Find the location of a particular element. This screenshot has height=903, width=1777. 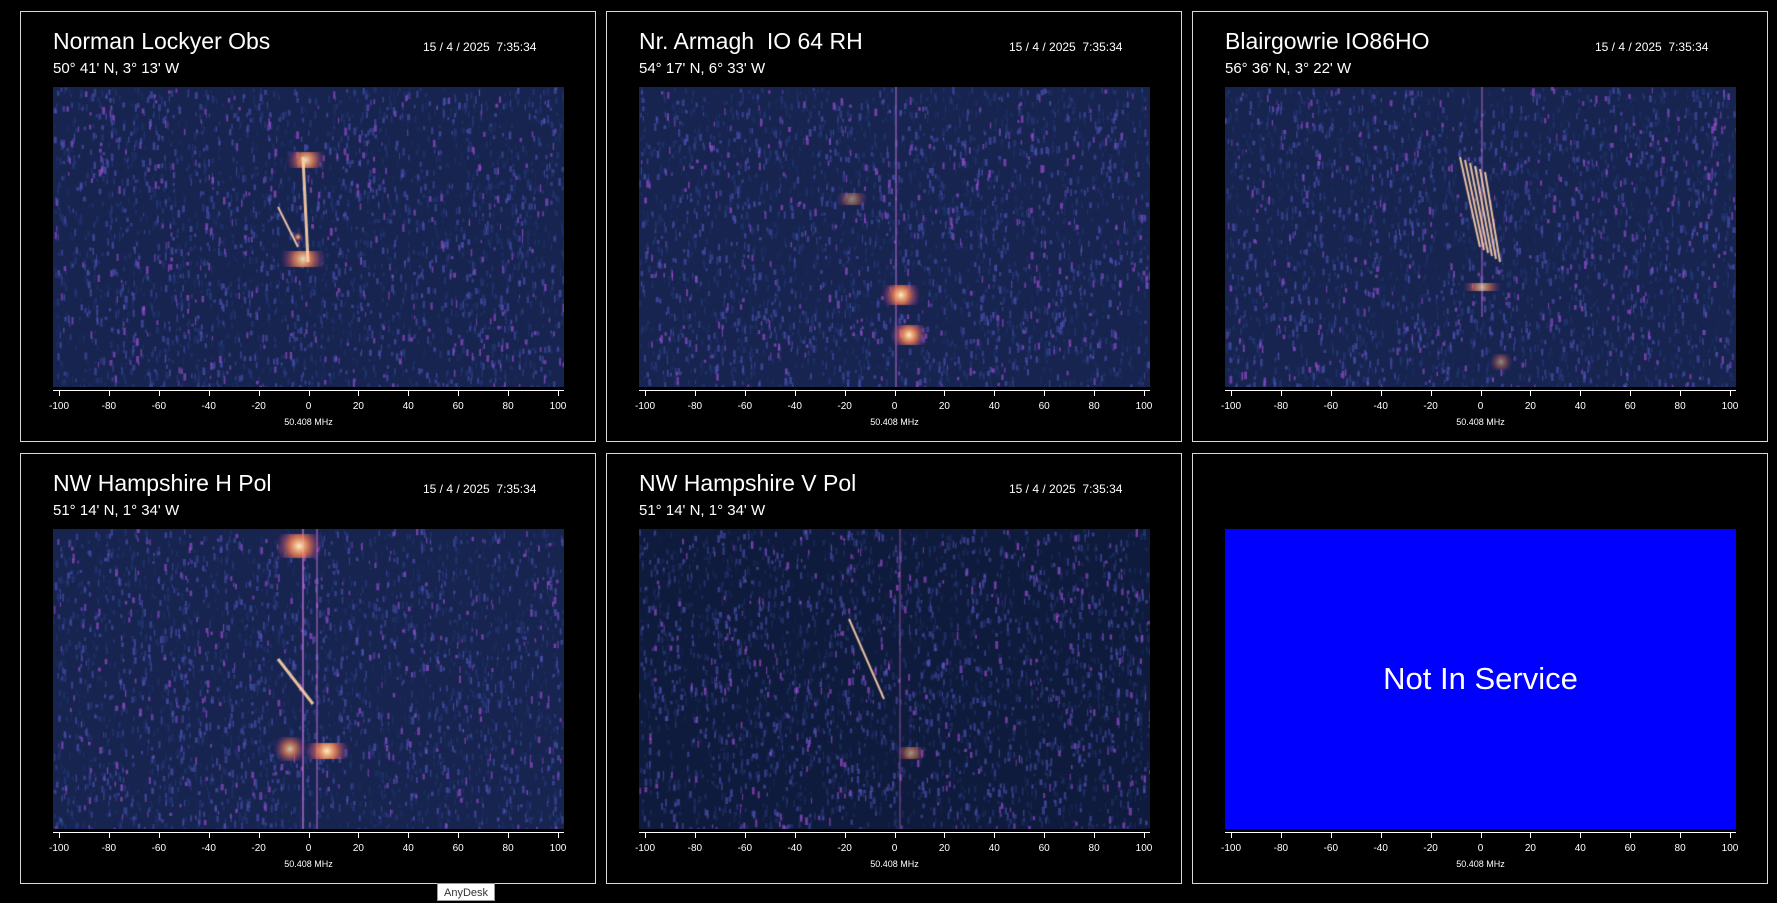

panel-coordinates: 54° 17' N, 6° 33' W is located at coordinates (702, 68).